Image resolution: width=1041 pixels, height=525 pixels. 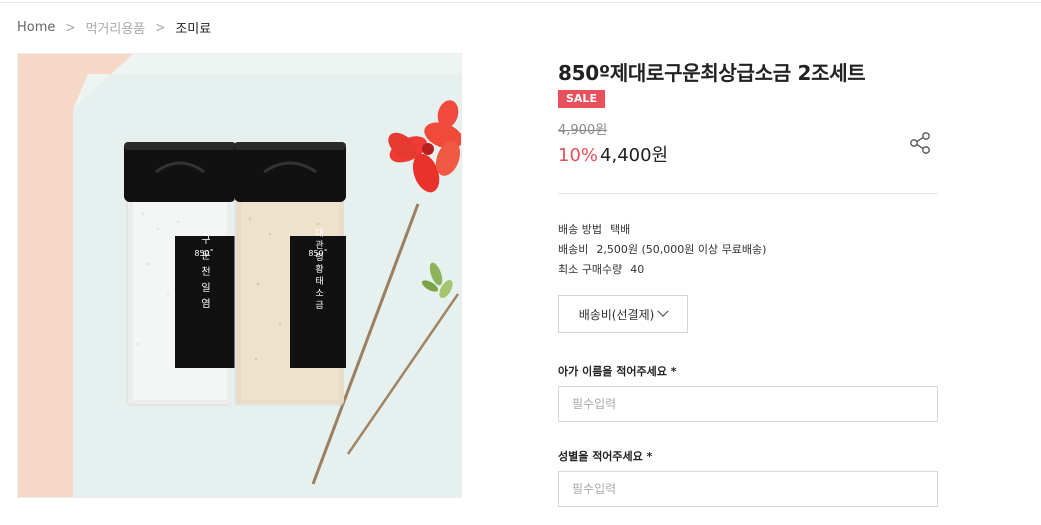 I want to click on shipping-method-value: 택배, so click(x=620, y=229).